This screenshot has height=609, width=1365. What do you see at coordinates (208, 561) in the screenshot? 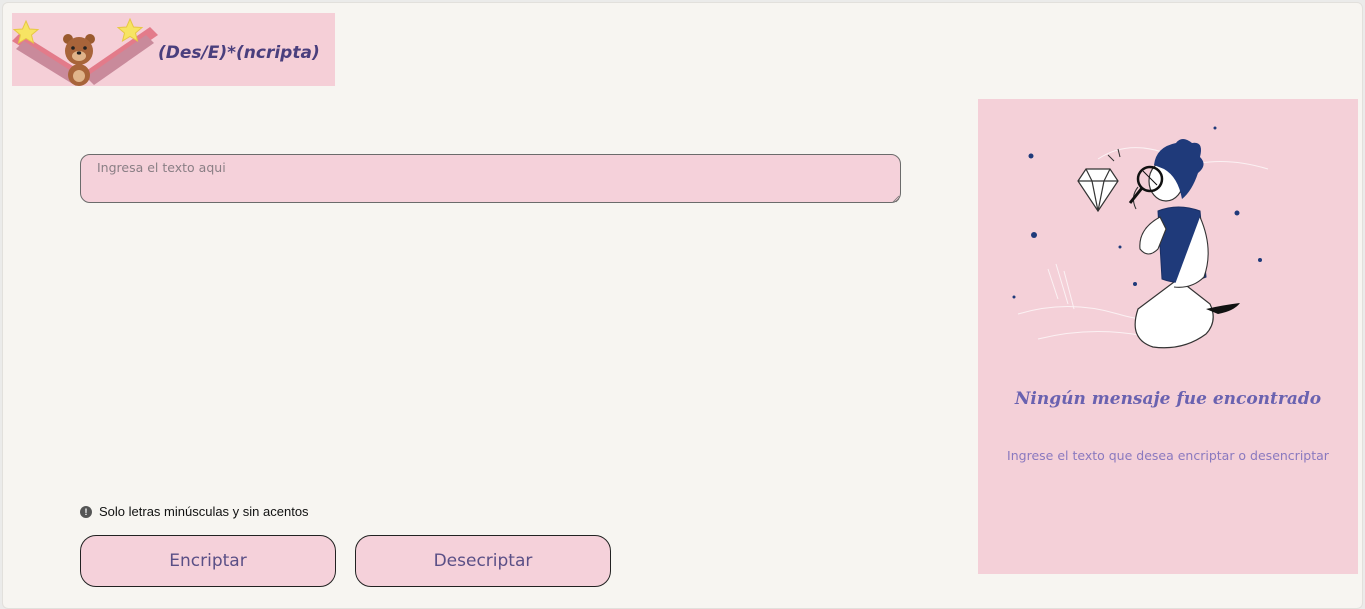
I see `encrypt-button: Encriptar` at bounding box center [208, 561].